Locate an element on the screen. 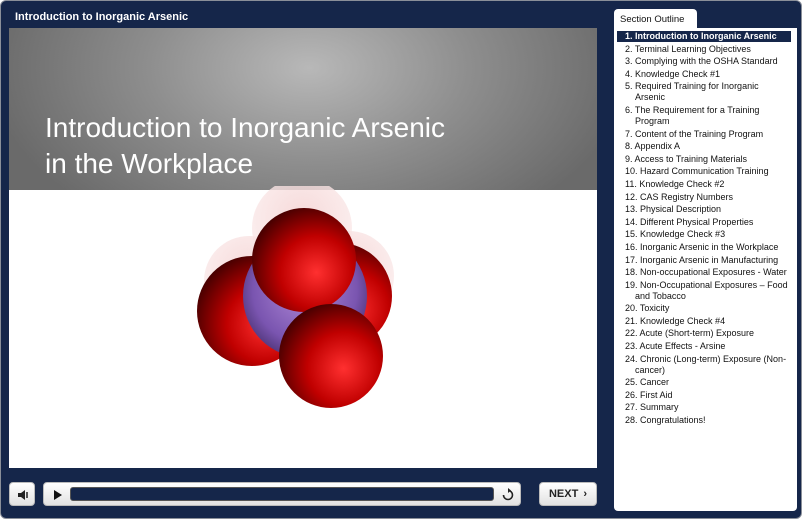  outline-item: 1. Introduction to Inorganic Arsenic is located at coordinates (704, 36).